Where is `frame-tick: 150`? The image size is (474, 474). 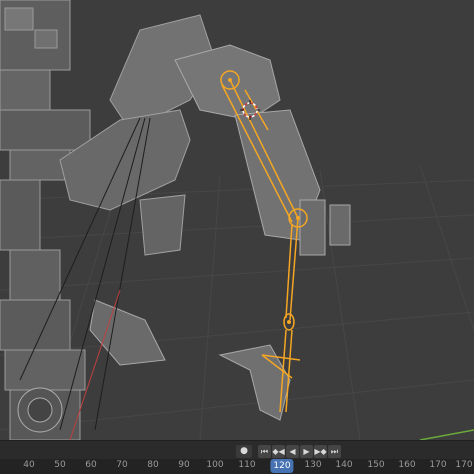
frame-tick: 150 is located at coordinates (376, 465).